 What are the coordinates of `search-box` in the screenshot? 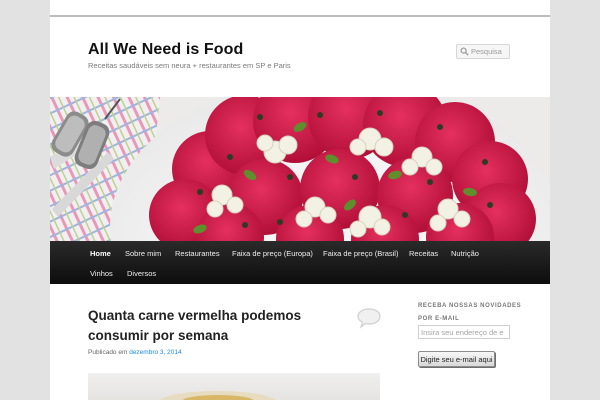 It's located at (483, 51).